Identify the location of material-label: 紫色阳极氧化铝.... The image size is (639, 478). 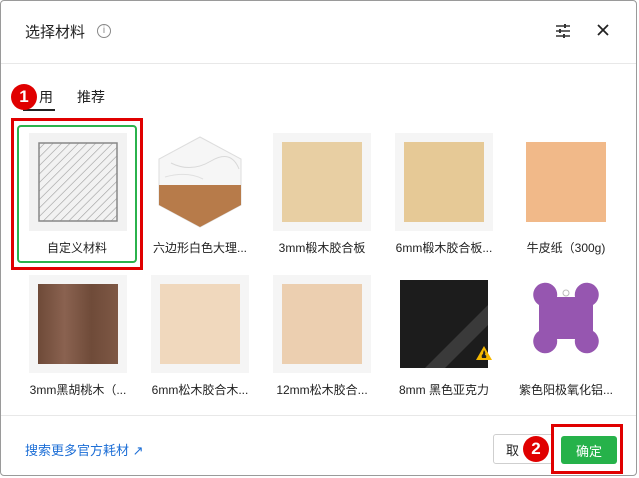
(565, 390).